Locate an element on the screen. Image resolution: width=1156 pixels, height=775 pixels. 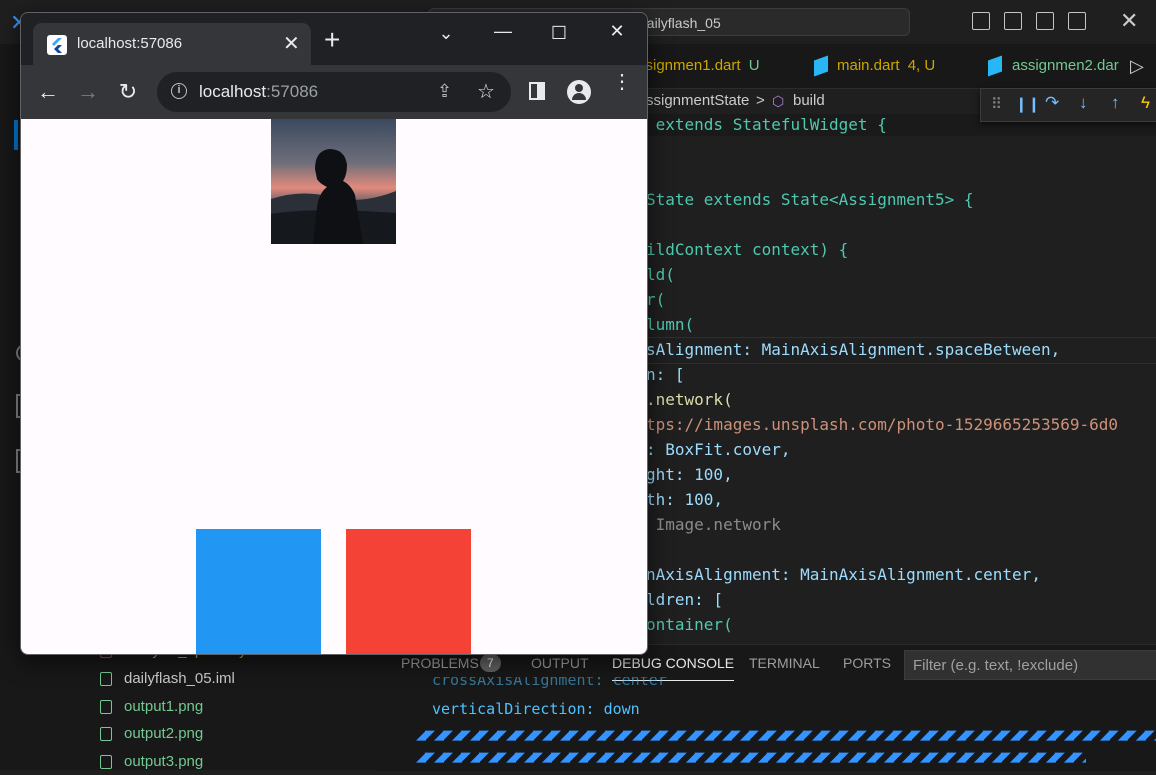
run-file-icon: ▷ is located at coordinates (1137, 66).